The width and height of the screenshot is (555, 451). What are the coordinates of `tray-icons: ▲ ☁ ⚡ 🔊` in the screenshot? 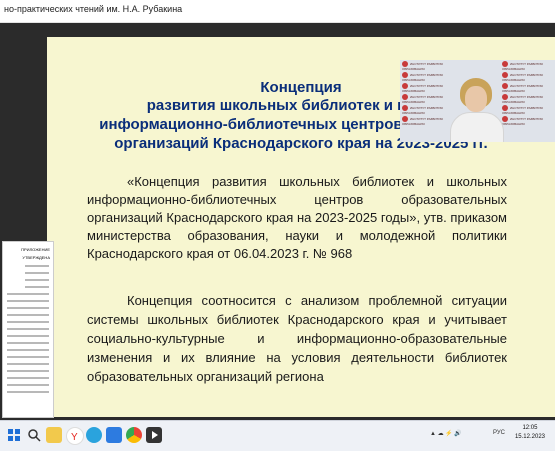 It's located at (446, 433).